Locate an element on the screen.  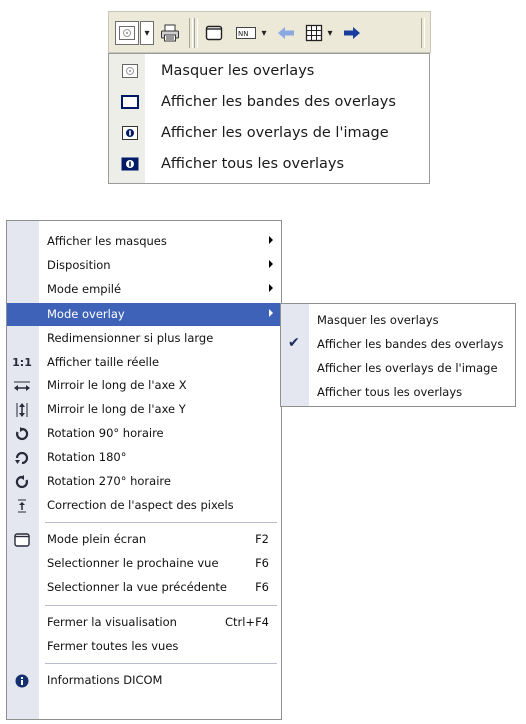
window-icon is located at coordinates (214, 33).